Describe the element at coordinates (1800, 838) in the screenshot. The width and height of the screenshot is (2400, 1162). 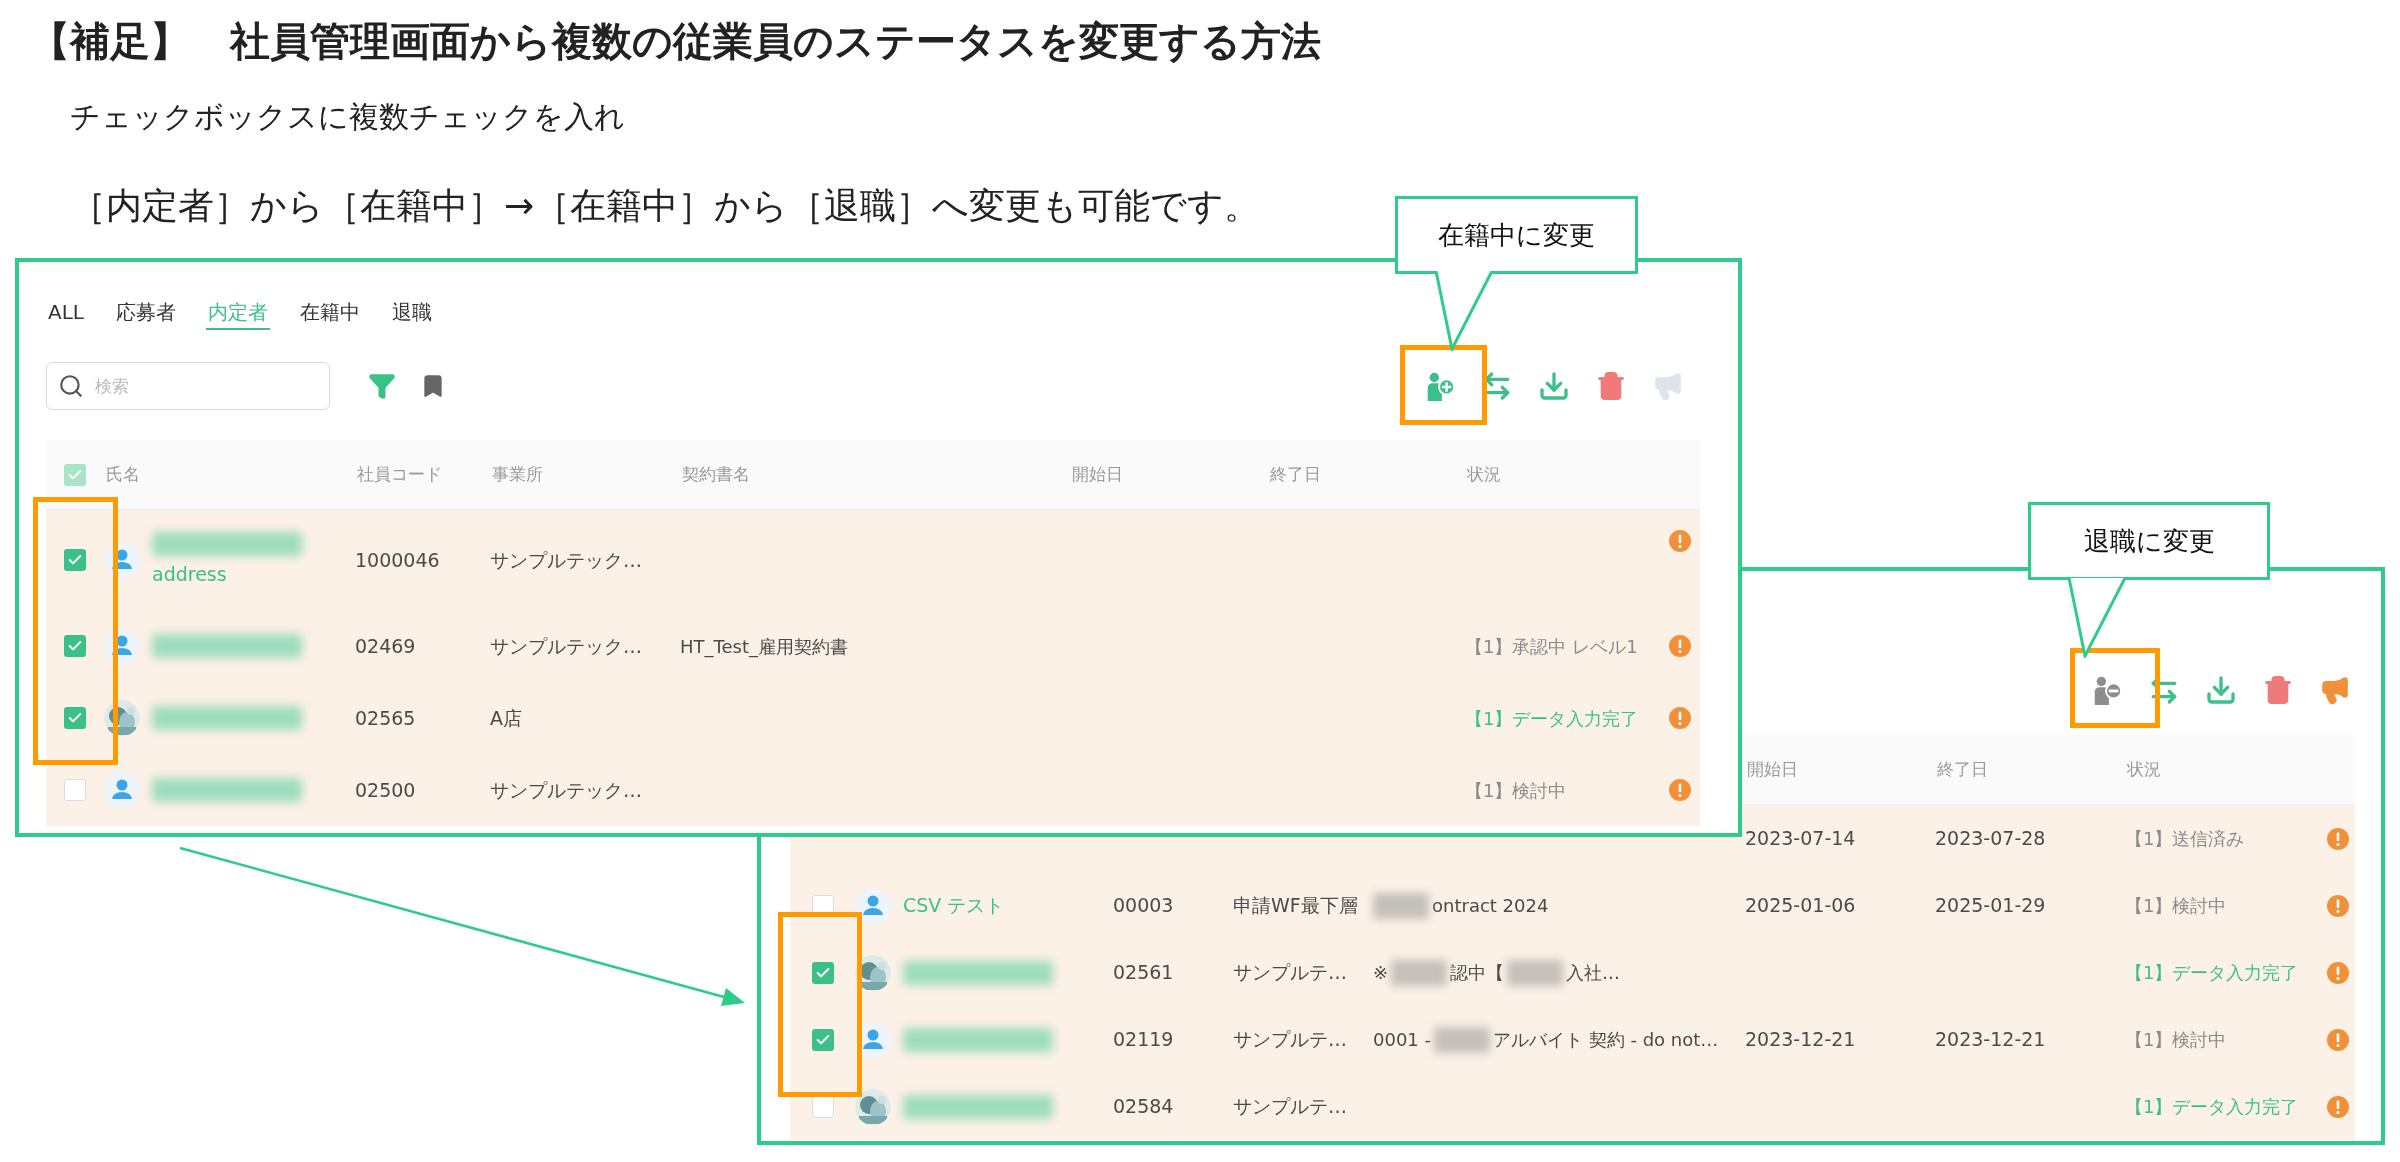
I see `start-date: 2023-07-14` at that location.